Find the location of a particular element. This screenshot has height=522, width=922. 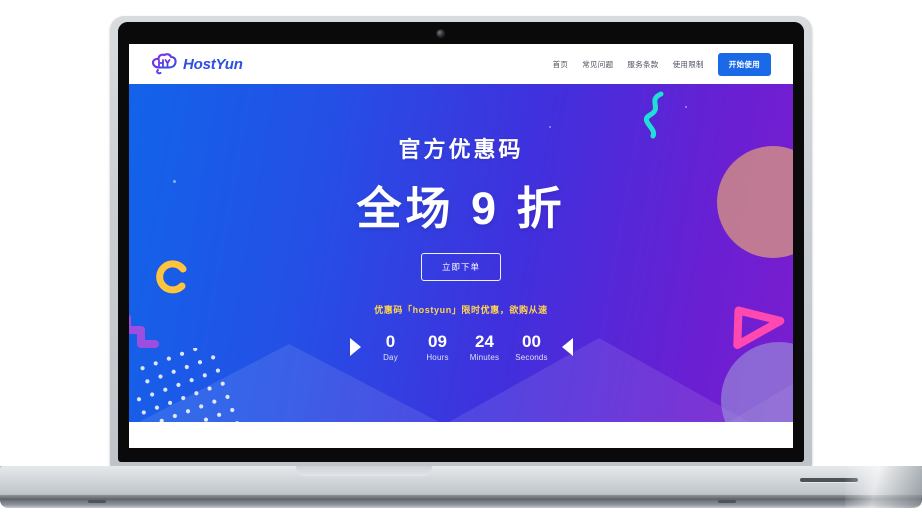

hero-kicker: 官方优惠码 is located at coordinates (461, 149).